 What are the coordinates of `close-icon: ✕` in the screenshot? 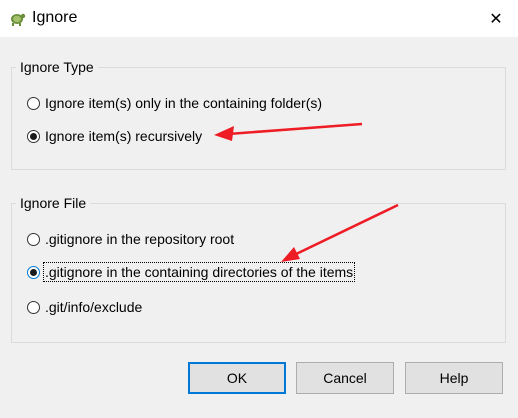 It's located at (496, 19).